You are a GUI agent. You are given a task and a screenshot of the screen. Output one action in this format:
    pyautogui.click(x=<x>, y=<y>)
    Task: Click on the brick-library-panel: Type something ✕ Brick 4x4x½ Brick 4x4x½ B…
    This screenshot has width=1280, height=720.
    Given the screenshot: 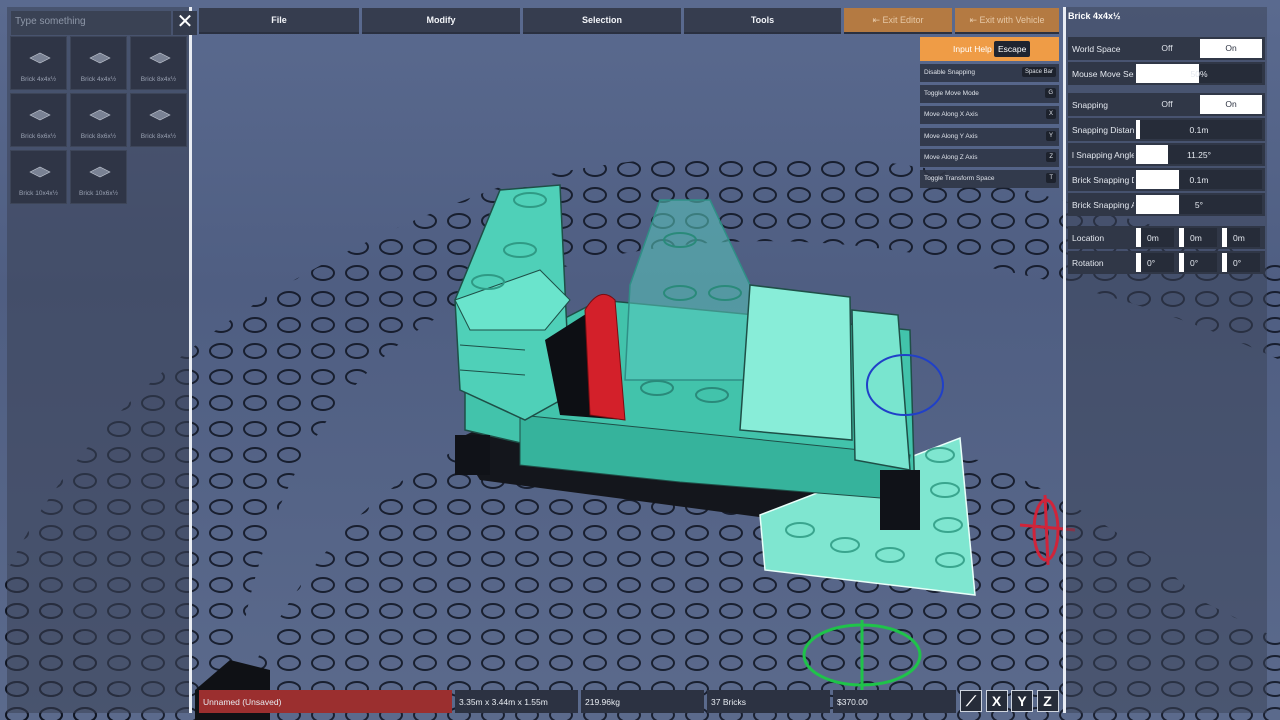 What is the action you would take?
    pyautogui.click(x=102, y=360)
    